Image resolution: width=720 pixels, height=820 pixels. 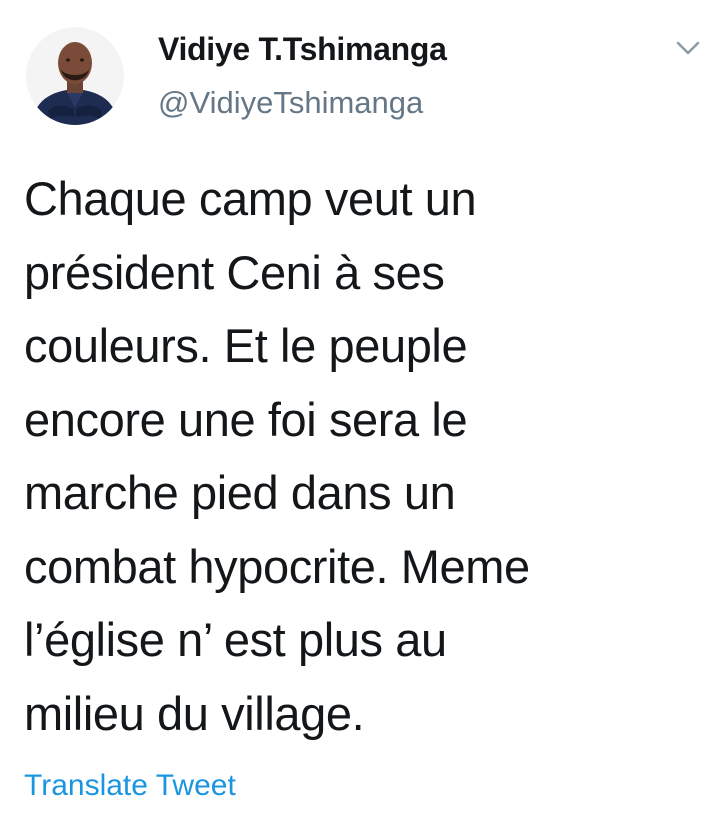 I want to click on tweet-text-line: milieu du village., so click(x=194, y=713).